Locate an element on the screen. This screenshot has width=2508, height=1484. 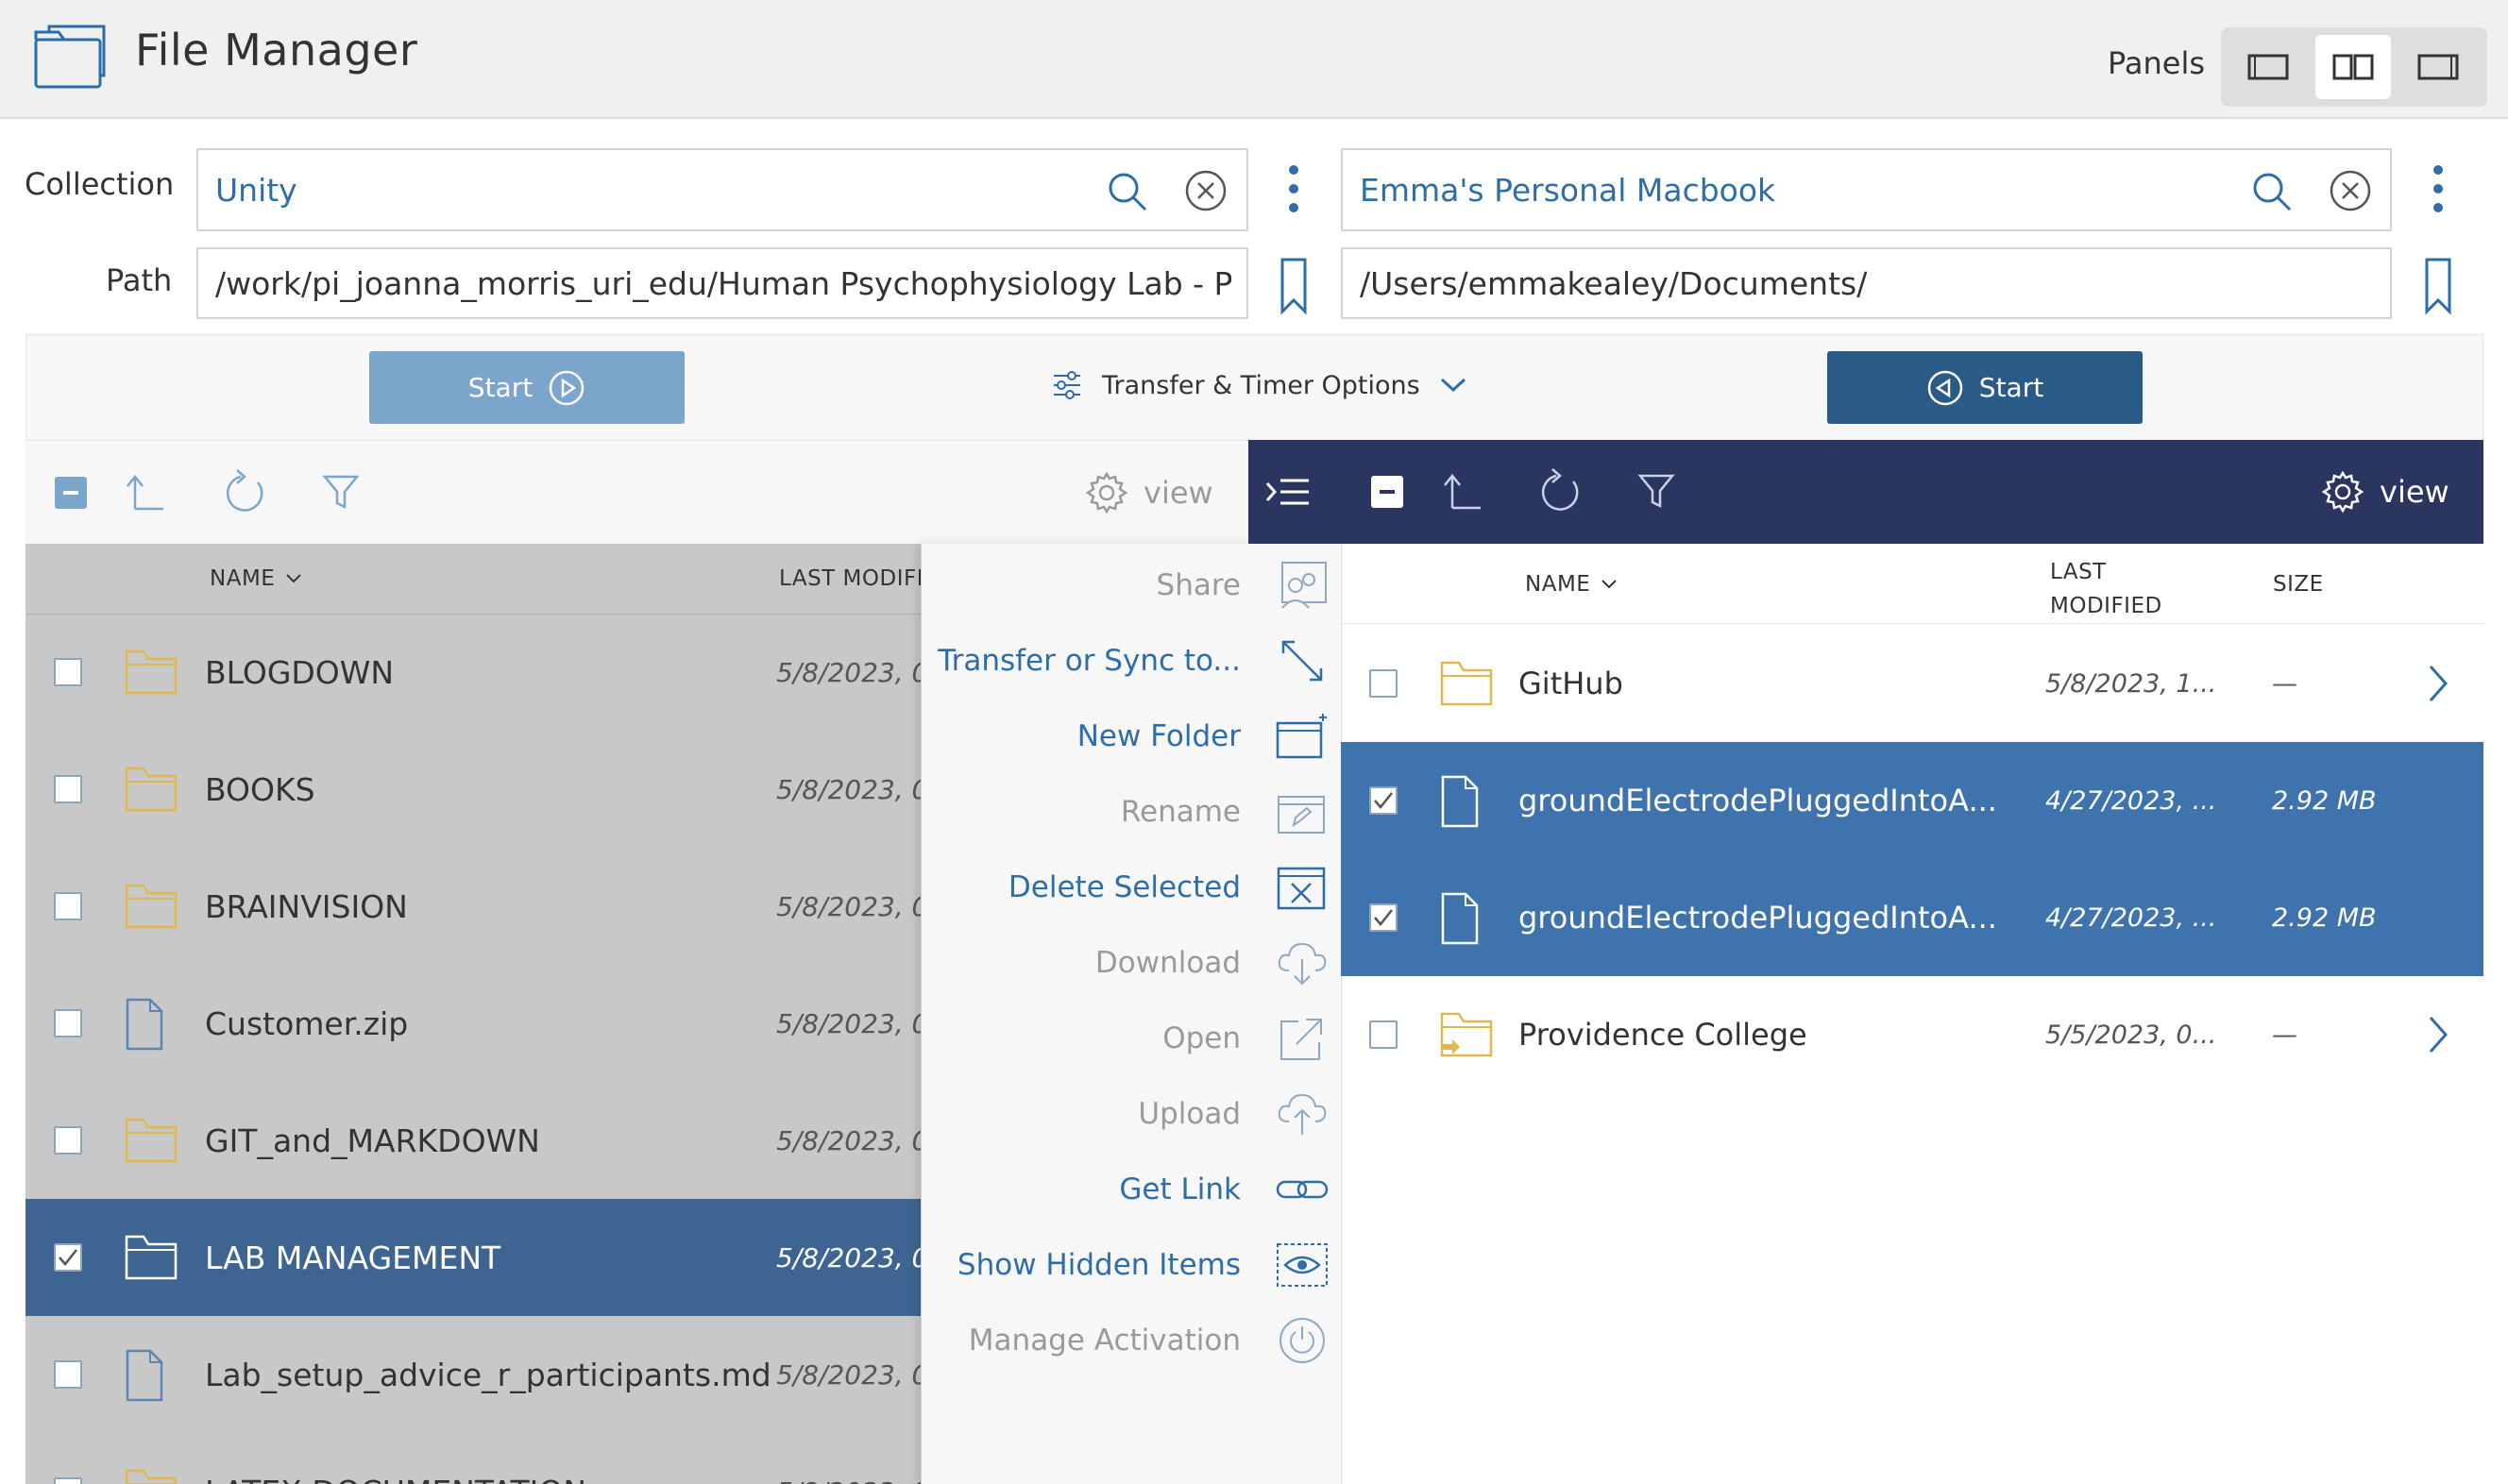
menu-item-label: New Folder is located at coordinates (1158, 736).